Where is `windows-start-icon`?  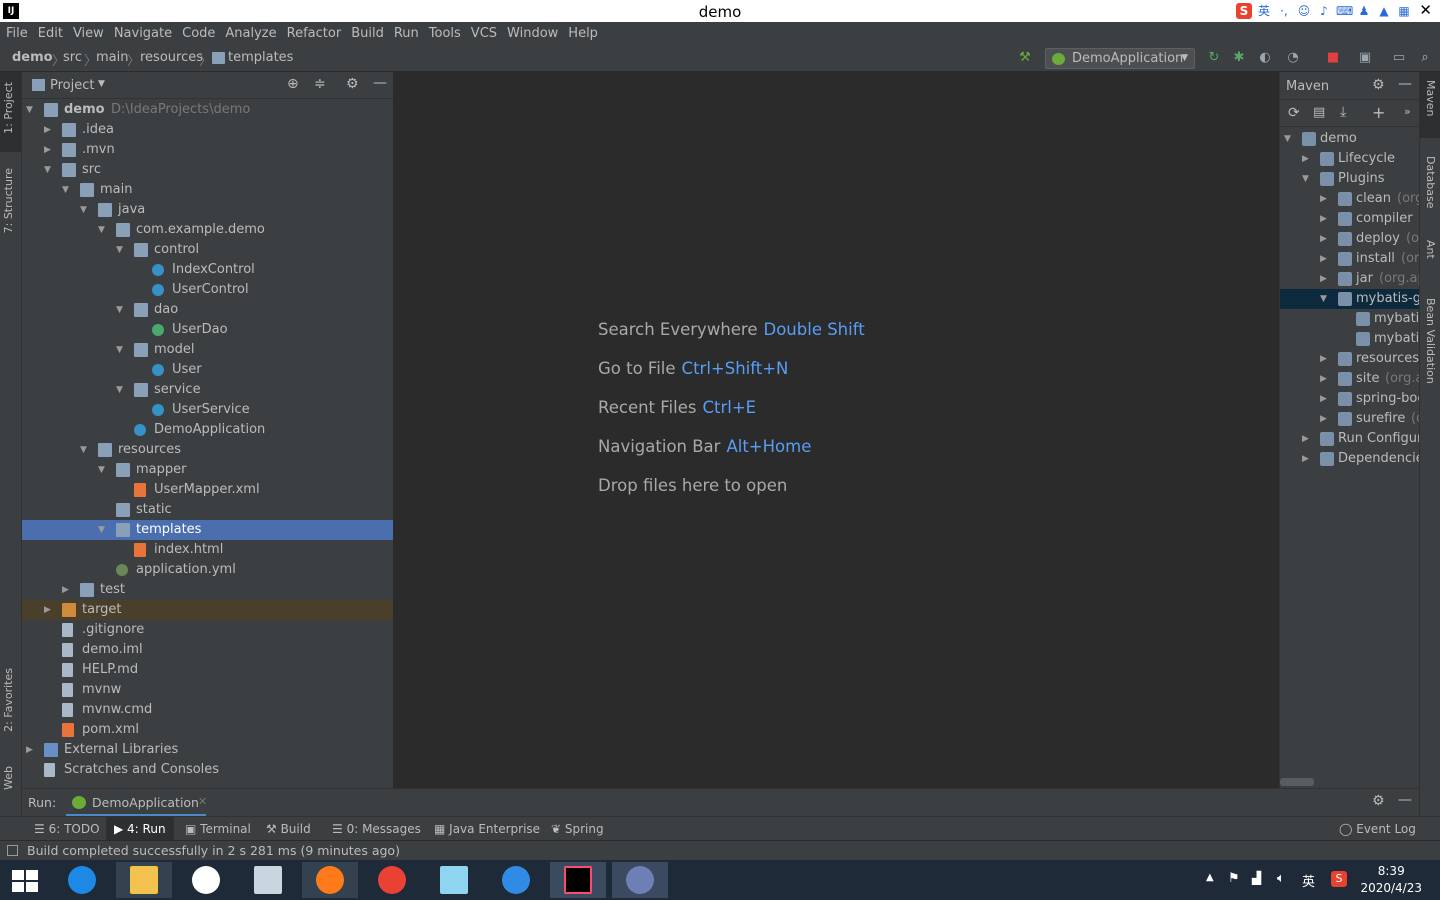
windows-start-icon is located at coordinates (25, 881).